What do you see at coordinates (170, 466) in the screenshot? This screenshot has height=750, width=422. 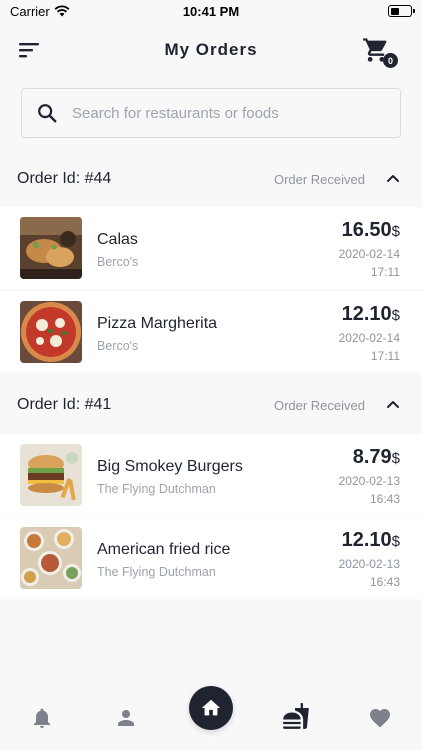 I see `item-name: Big Smokey Burgers` at bounding box center [170, 466].